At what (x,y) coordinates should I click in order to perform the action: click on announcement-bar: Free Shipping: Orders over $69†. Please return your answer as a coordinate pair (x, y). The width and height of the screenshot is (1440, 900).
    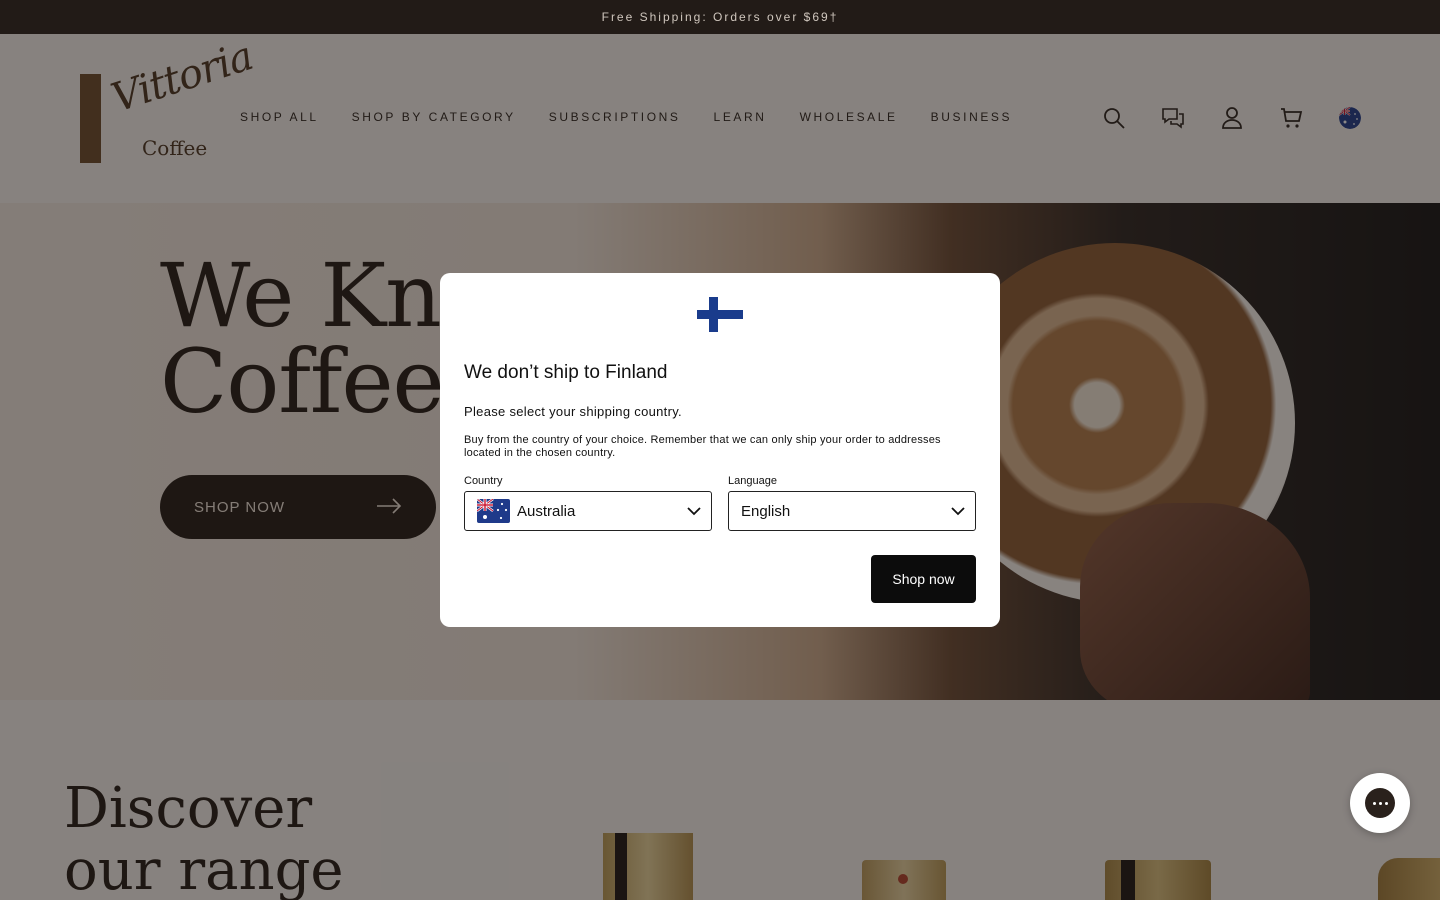
    Looking at the image, I should click on (720, 17).